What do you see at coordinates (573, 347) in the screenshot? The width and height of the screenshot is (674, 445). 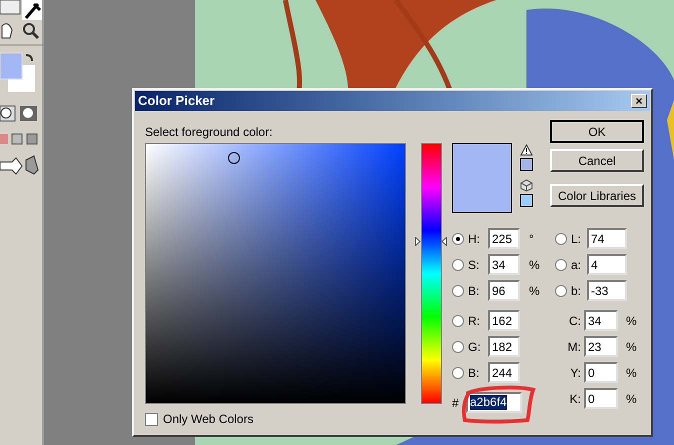 I see `field-label: M:` at bounding box center [573, 347].